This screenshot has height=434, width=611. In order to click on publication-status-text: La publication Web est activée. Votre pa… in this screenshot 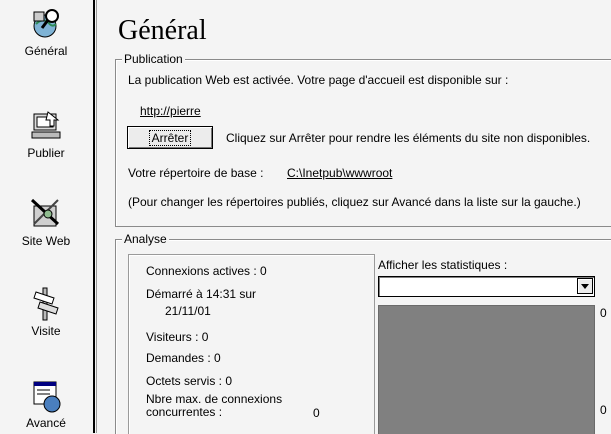, I will do `click(318, 80)`.